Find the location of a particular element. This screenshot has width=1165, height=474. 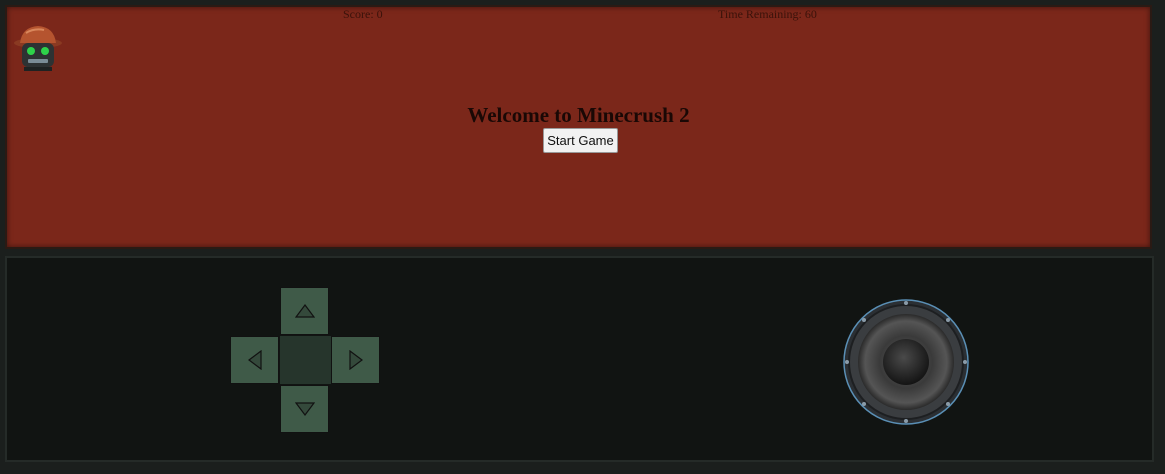

score-label: Score: 0 is located at coordinates (363, 14).